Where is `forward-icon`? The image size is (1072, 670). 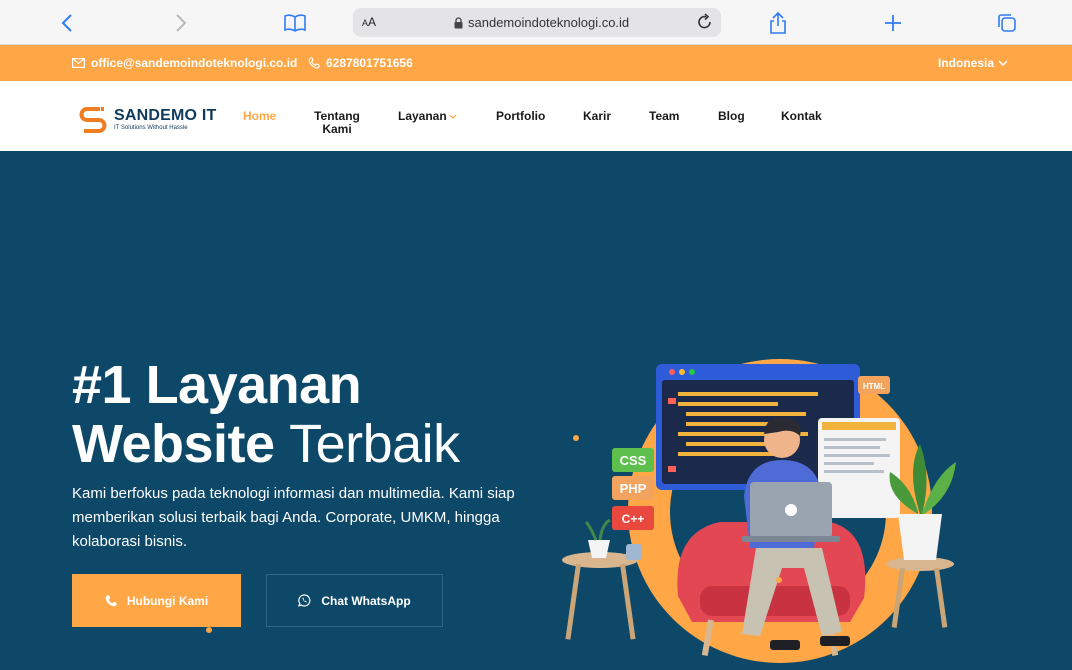 forward-icon is located at coordinates (181, 23).